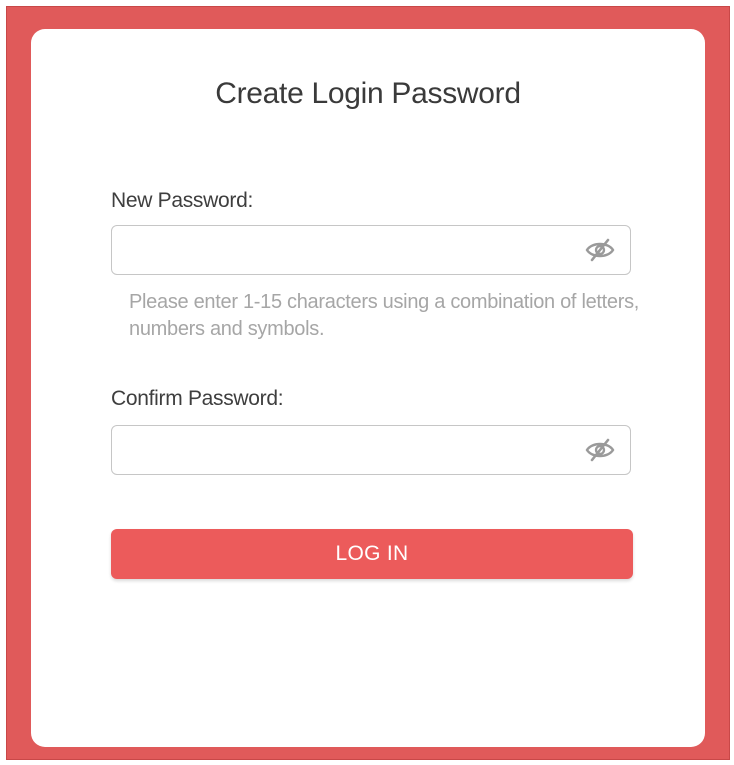 This screenshot has width=734, height=765. What do you see at coordinates (197, 398) in the screenshot?
I see `confirm-password-label: Confirm Password:` at bounding box center [197, 398].